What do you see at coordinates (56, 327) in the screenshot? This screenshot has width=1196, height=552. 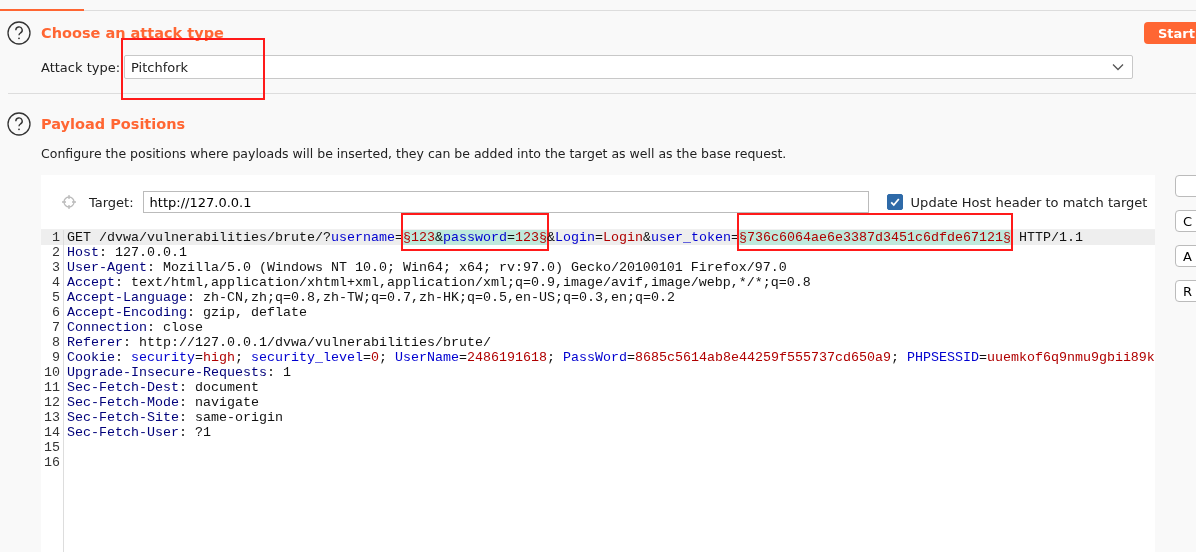 I see `line-number: 7` at bounding box center [56, 327].